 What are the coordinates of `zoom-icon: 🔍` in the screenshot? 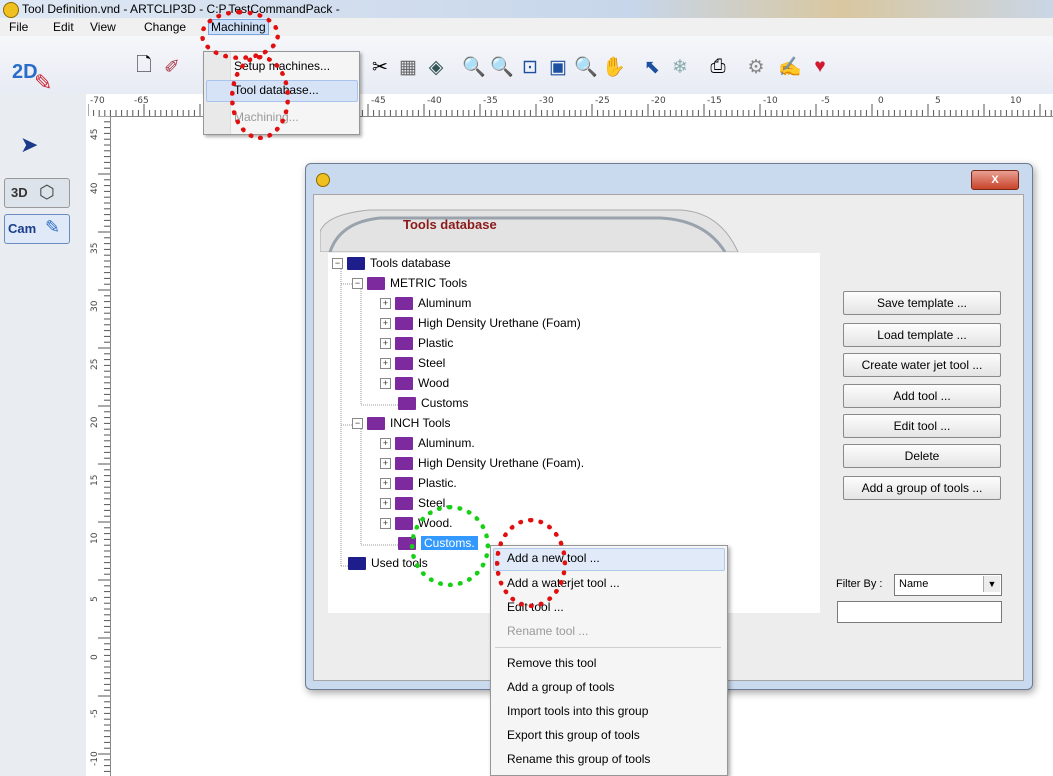 It's located at (474, 67).